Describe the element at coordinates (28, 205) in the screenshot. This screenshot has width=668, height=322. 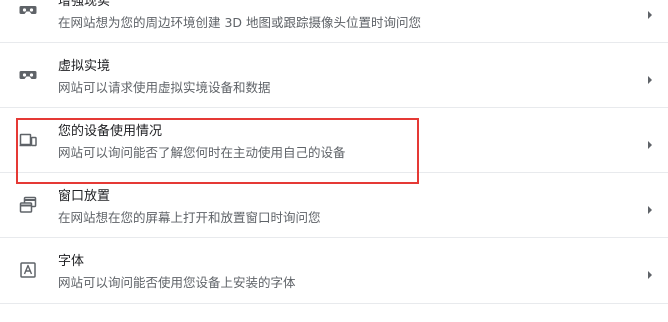
I see `window-placement-icon` at that location.